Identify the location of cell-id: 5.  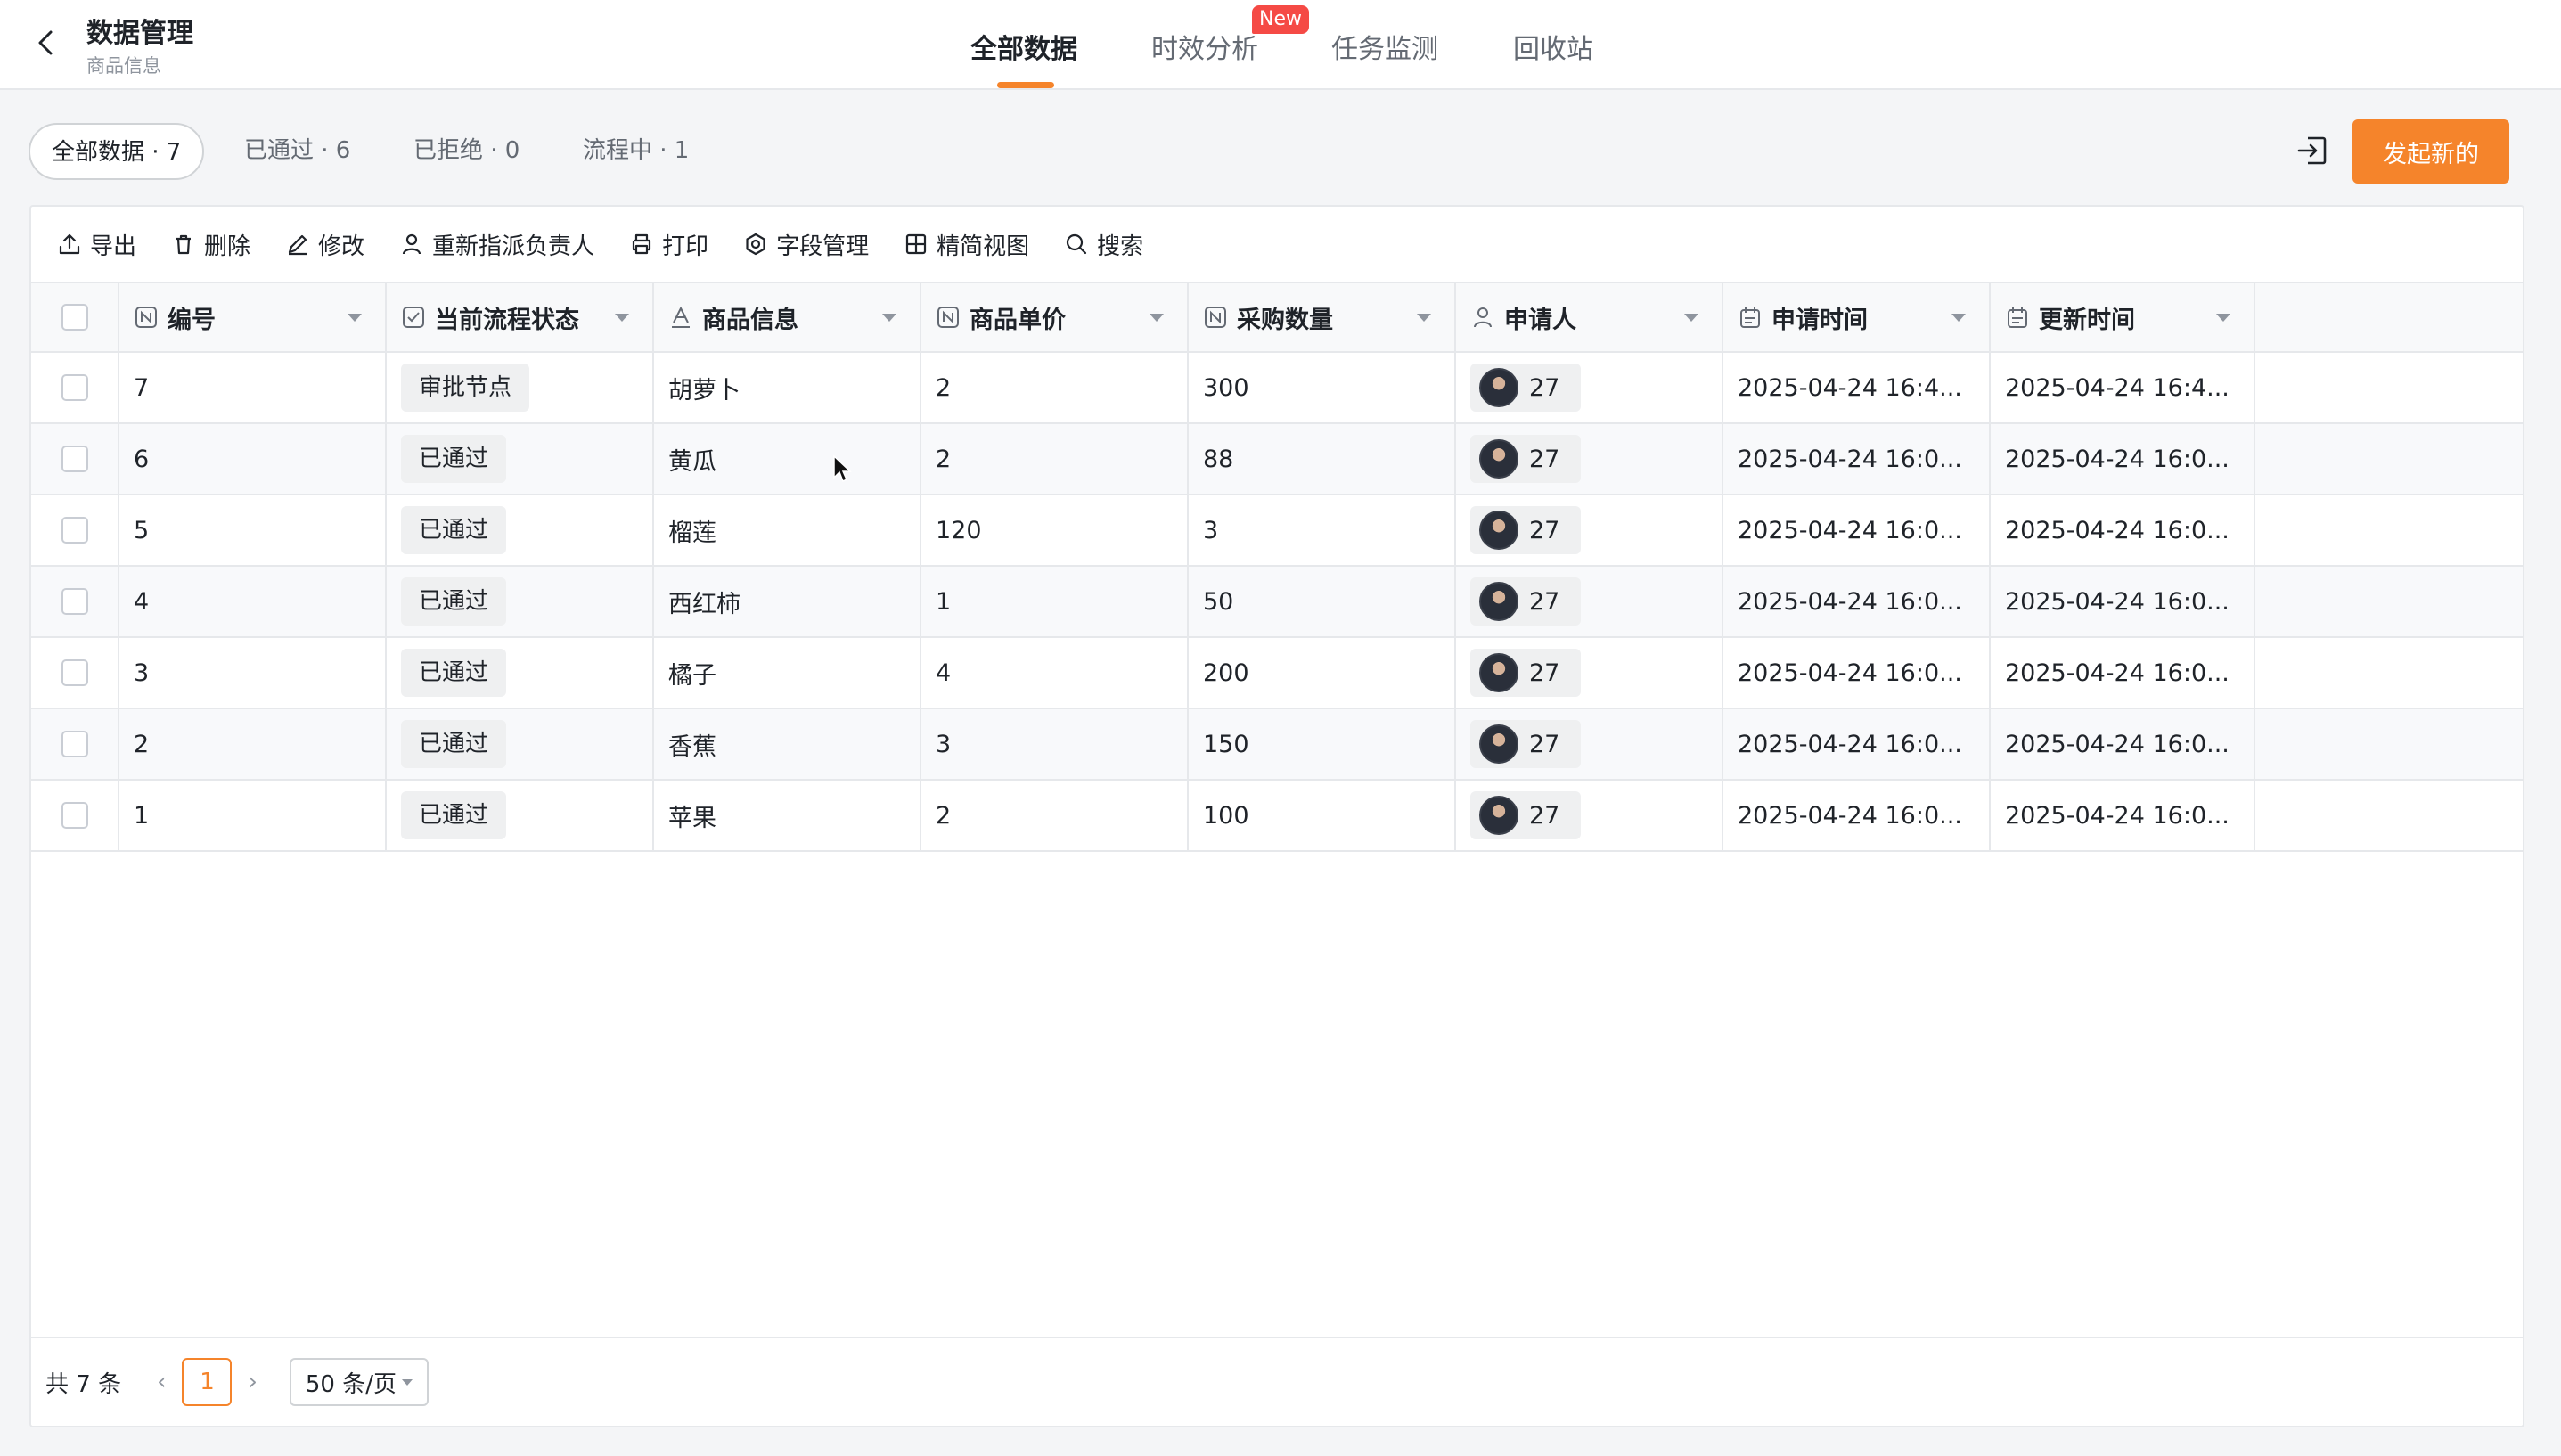
(253, 530).